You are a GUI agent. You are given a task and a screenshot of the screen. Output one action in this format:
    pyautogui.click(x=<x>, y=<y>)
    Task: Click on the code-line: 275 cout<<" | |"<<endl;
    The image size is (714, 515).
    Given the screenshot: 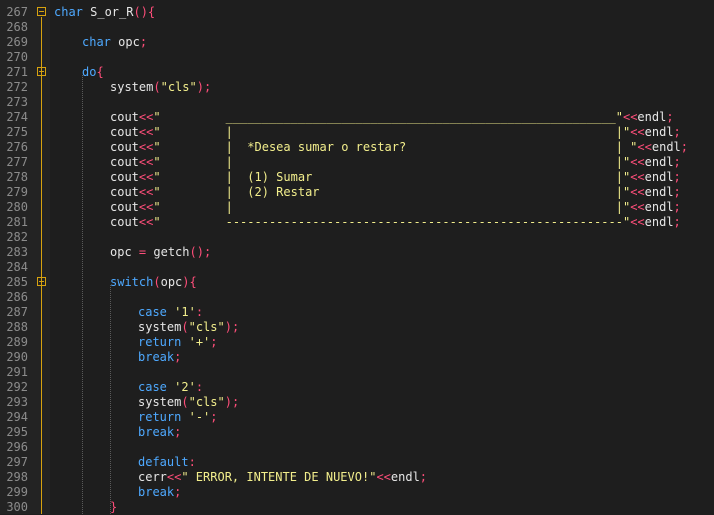 What is the action you would take?
    pyautogui.click(x=357, y=132)
    